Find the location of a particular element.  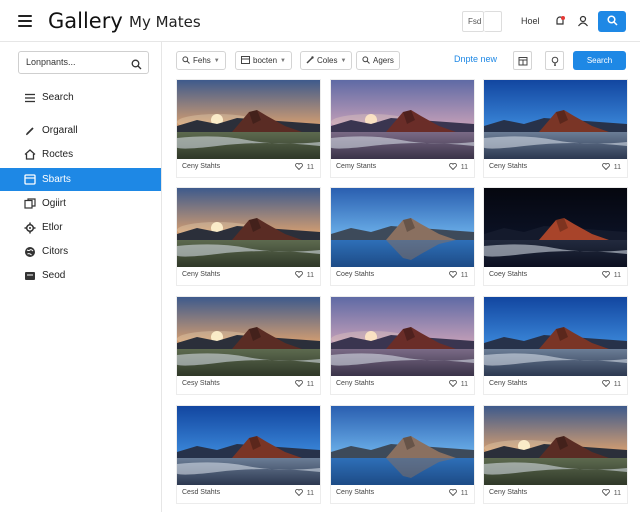

sidebar-item-label: Roctes is located at coordinates (58, 154).